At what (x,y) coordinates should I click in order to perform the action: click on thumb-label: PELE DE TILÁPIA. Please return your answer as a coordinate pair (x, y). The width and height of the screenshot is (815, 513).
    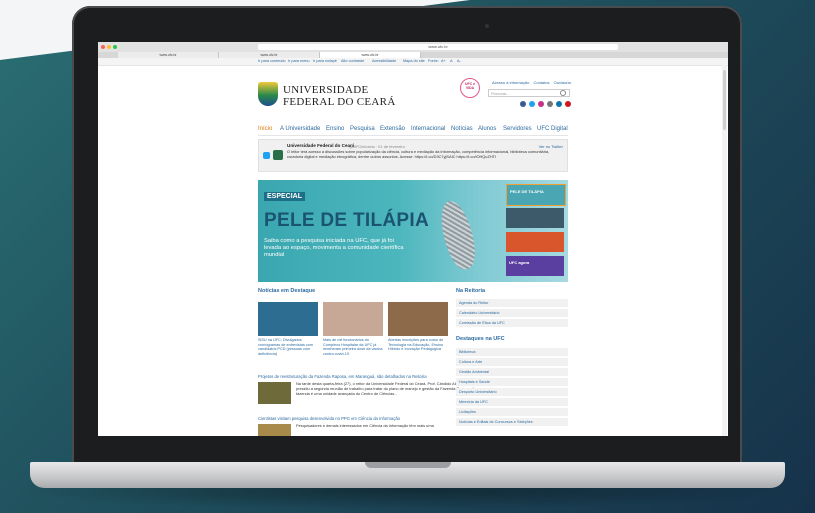
    Looking at the image, I should click on (527, 191).